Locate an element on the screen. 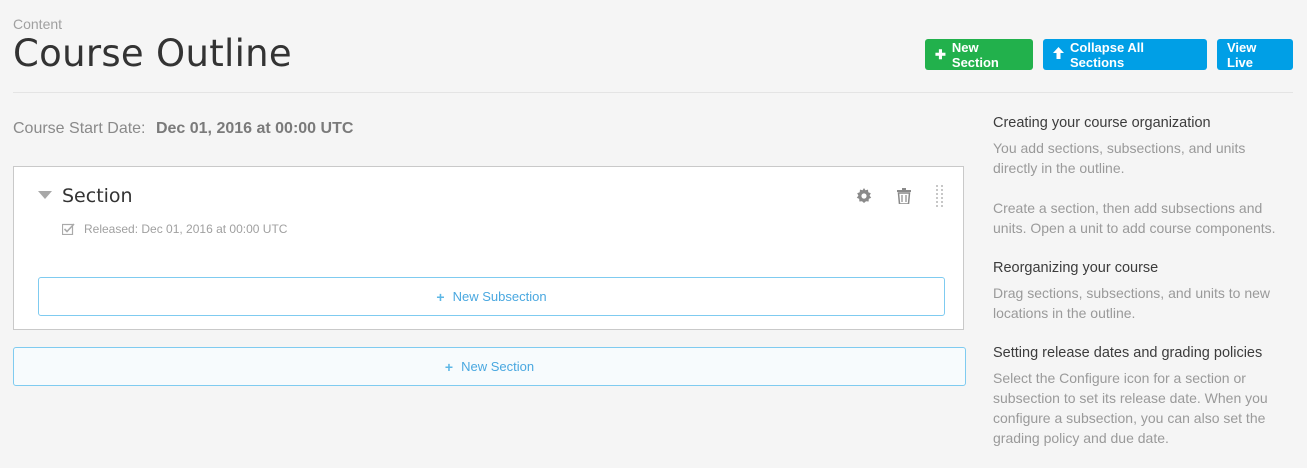 This screenshot has width=1307, height=468. breadcrumb: Content is located at coordinates (37, 24).